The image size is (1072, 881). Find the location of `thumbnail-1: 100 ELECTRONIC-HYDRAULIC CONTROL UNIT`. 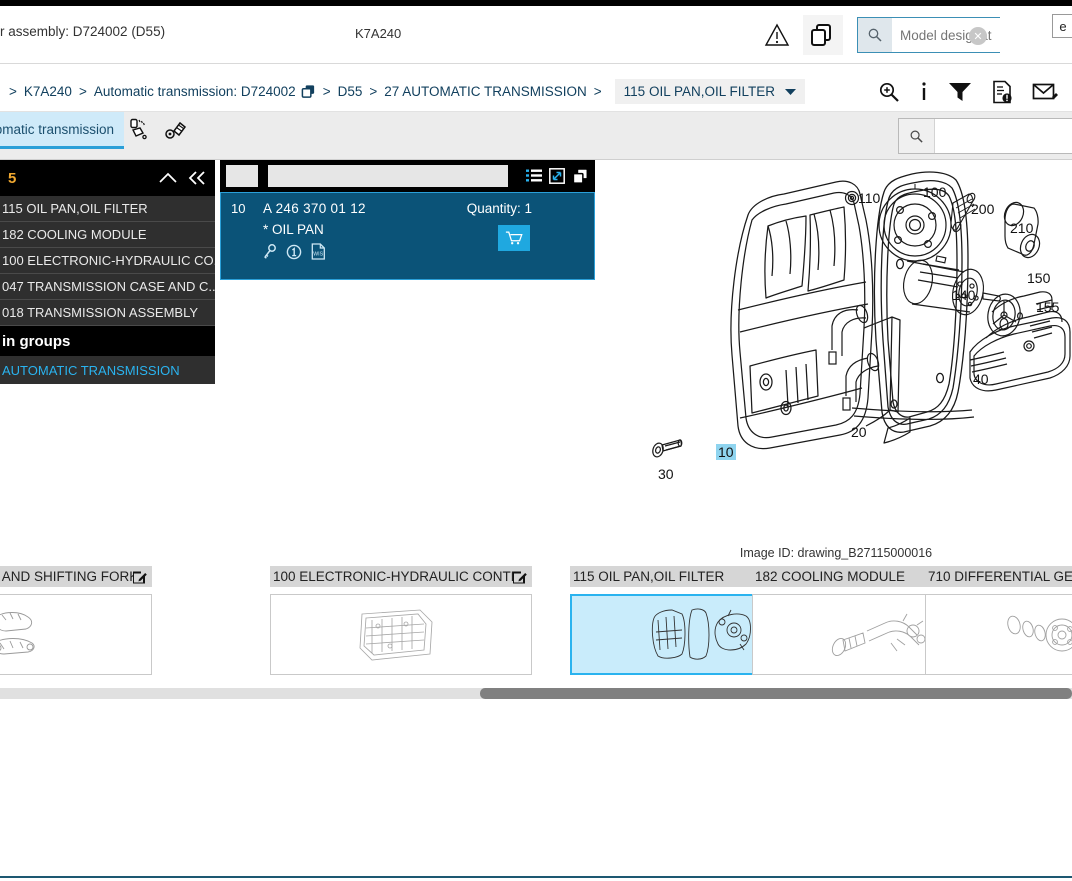

thumbnail-1: 100 ELECTRONIC-HYDRAULIC CONTROL UNIT is located at coordinates (401, 620).